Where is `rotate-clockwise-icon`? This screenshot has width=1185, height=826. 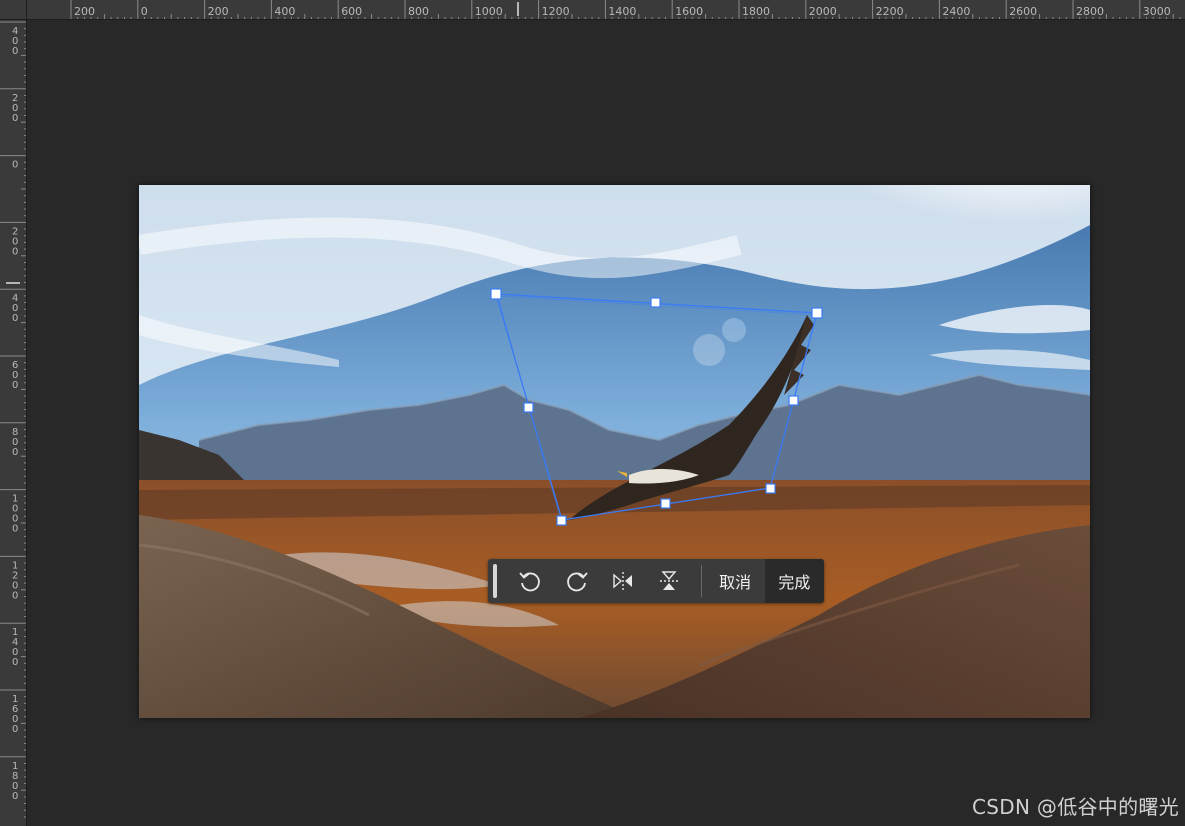
rotate-clockwise-icon is located at coordinates (577, 582).